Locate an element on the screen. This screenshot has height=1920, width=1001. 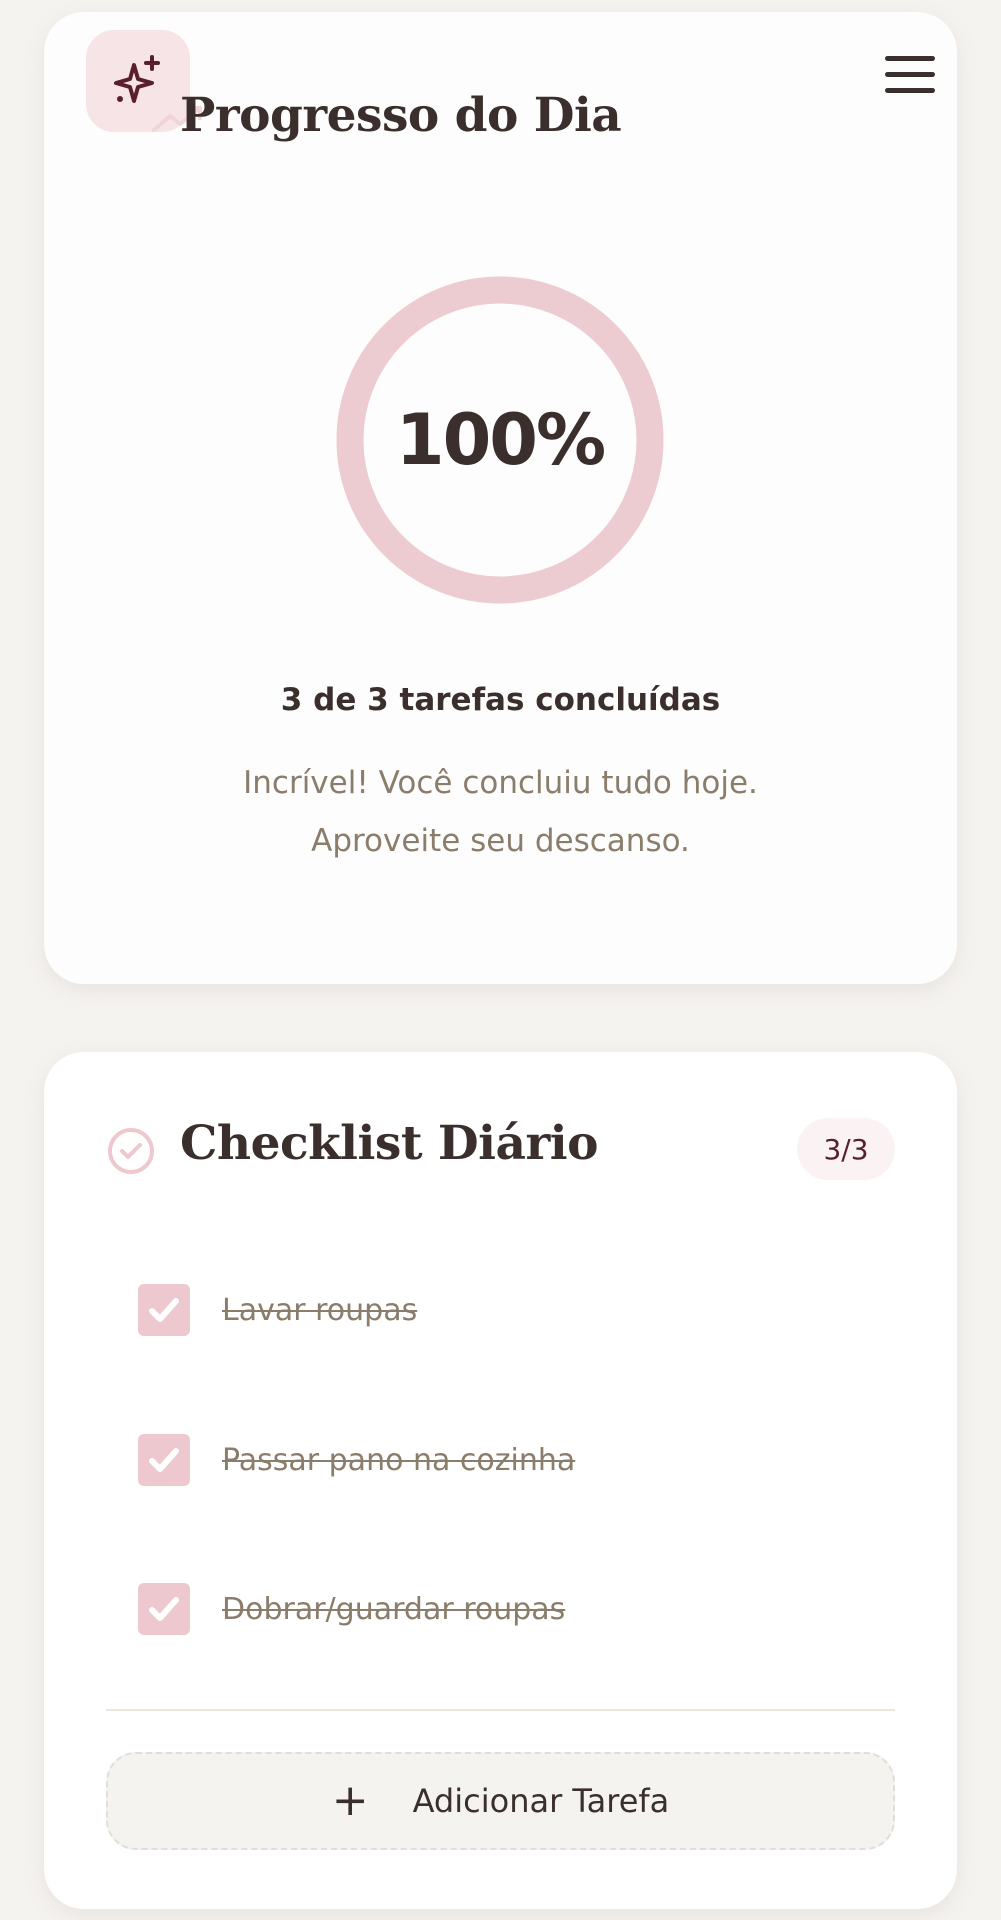
check-circle-icon is located at coordinates (131, 1151).